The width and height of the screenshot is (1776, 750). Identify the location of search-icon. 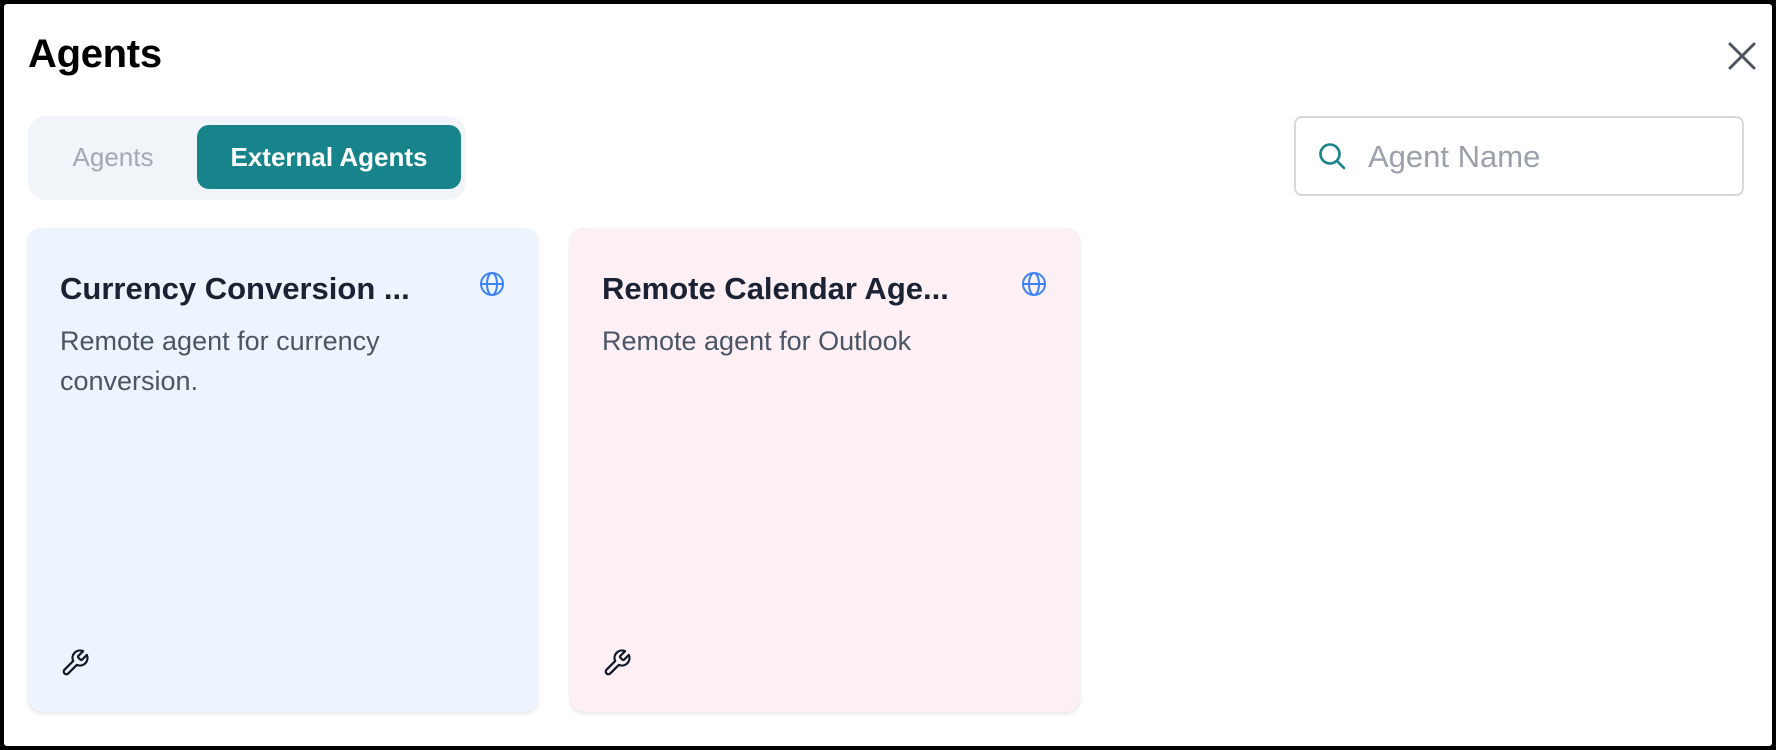
(1332, 156).